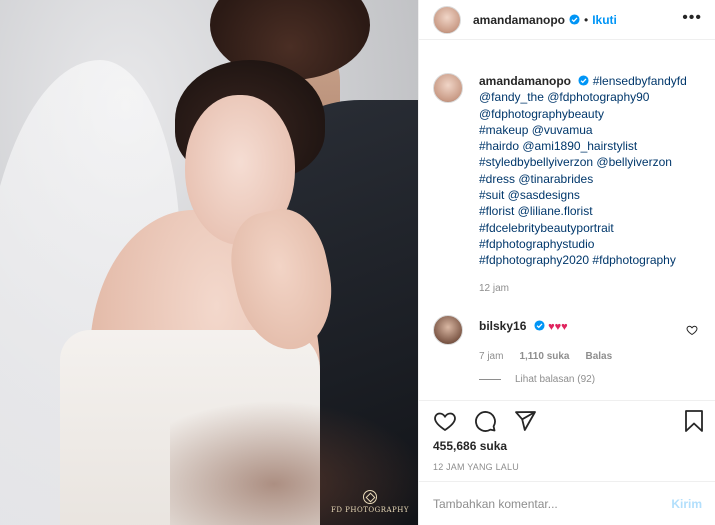 The width and height of the screenshot is (715, 525). Describe the element at coordinates (599, 356) in the screenshot. I see `comment-reply-button: Balas` at that location.